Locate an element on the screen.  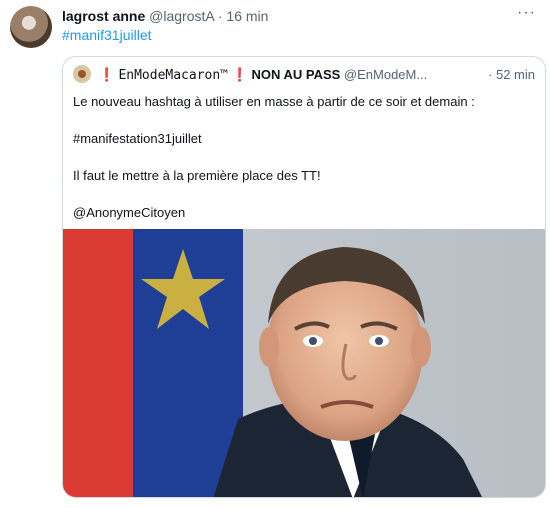
author-name: lagrost anne is located at coordinates (103, 16).